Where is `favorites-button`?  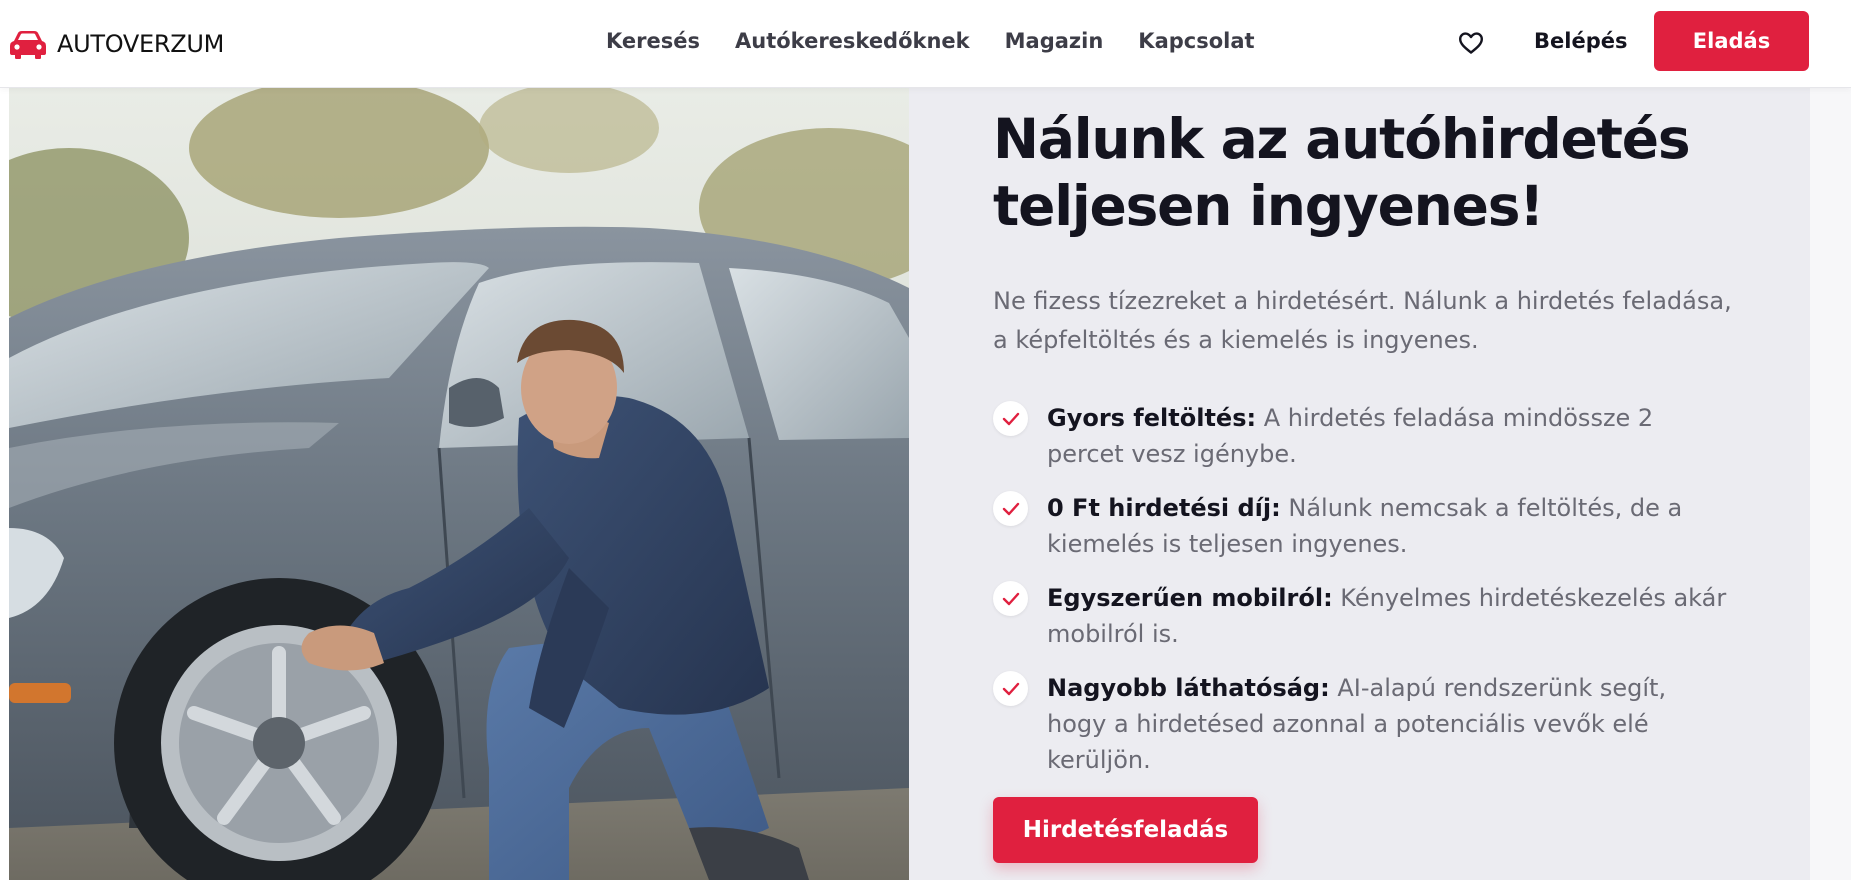
favorites-button is located at coordinates (1471, 43).